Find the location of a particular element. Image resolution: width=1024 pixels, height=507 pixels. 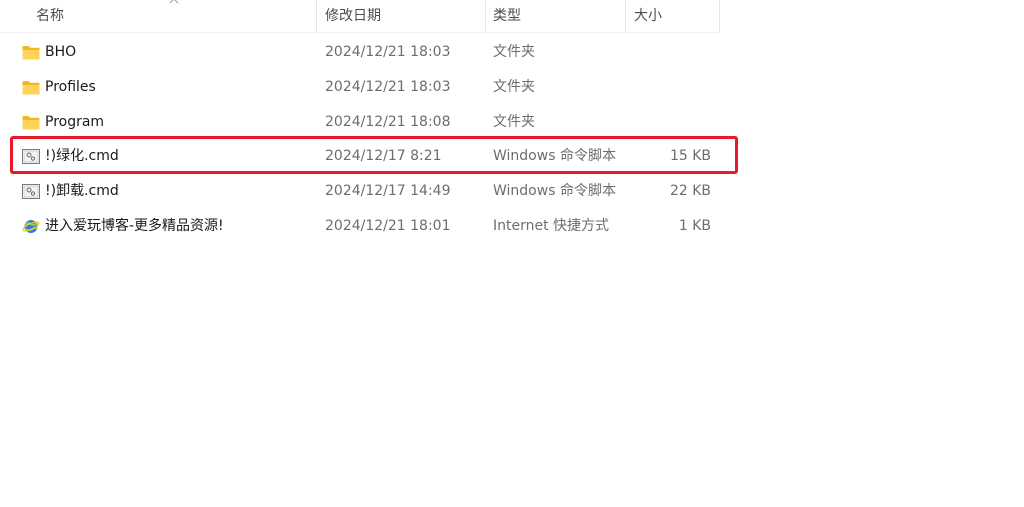

column-header-size: 大小 is located at coordinates (674, 16).